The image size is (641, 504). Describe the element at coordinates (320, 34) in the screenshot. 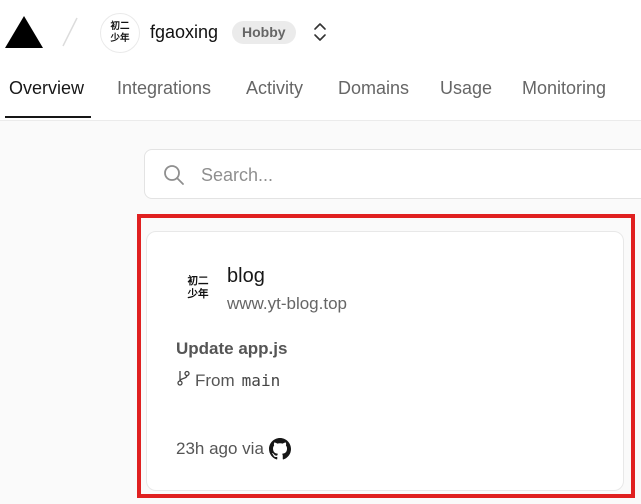

I see `chevron-up-down-icon` at that location.